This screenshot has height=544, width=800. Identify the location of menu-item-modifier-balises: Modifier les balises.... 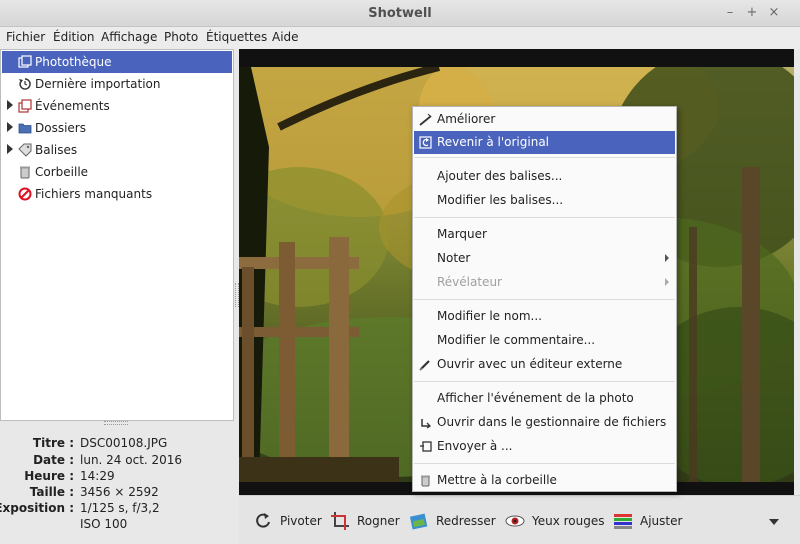
(544, 200).